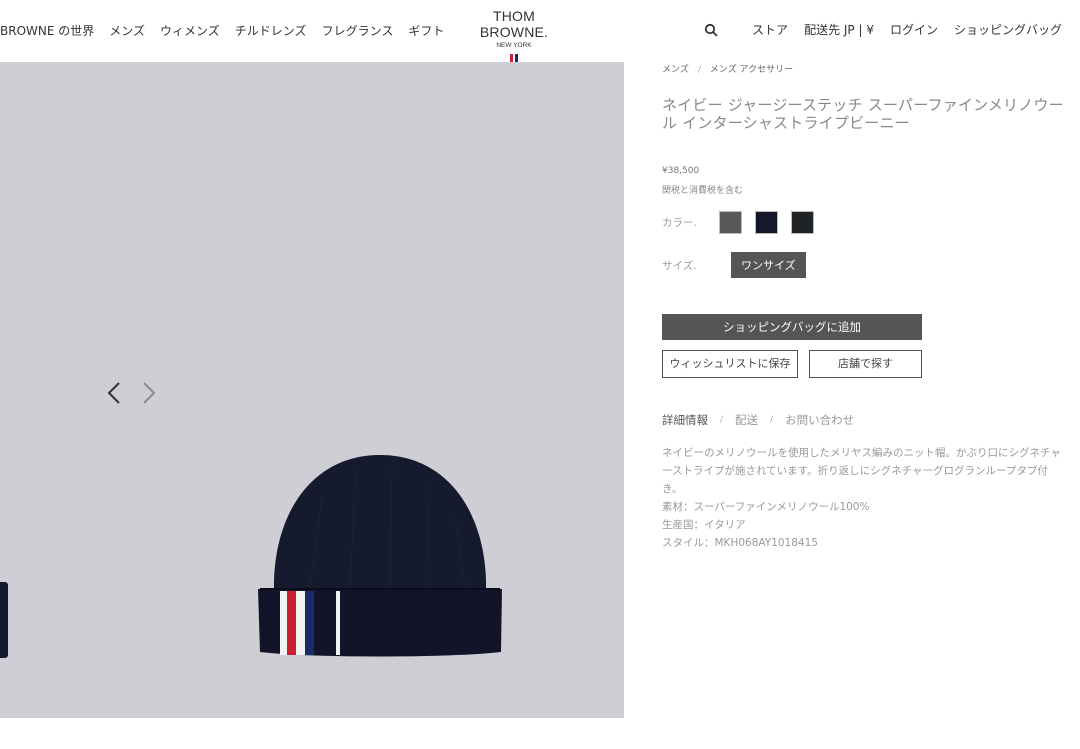 Image resolution: width=1080 pixels, height=749 pixels. What do you see at coordinates (864, 222) in the screenshot?
I see `color-selector: カラー.` at bounding box center [864, 222].